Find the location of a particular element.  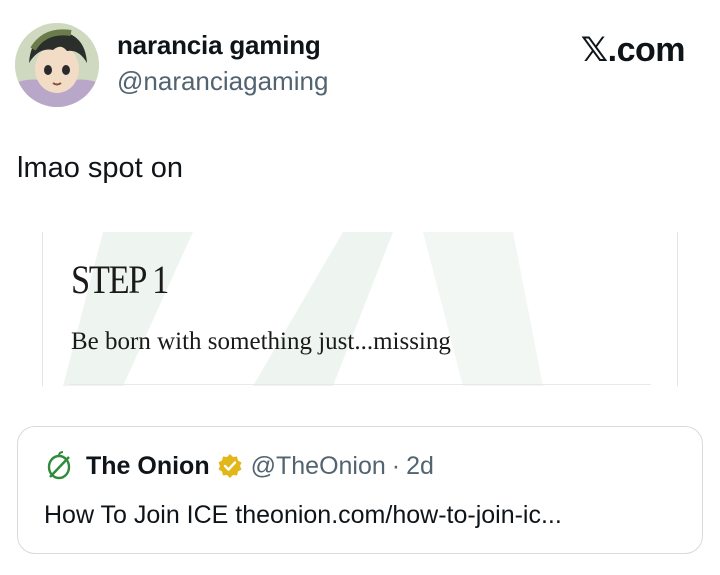

author-display-name: narancia gaming is located at coordinates (219, 45).